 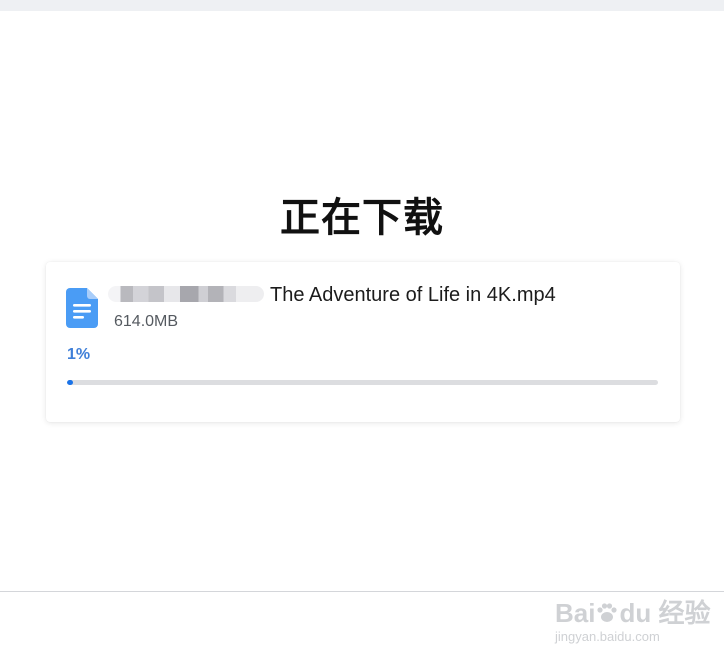 I want to click on document-icon, so click(x=82, y=308).